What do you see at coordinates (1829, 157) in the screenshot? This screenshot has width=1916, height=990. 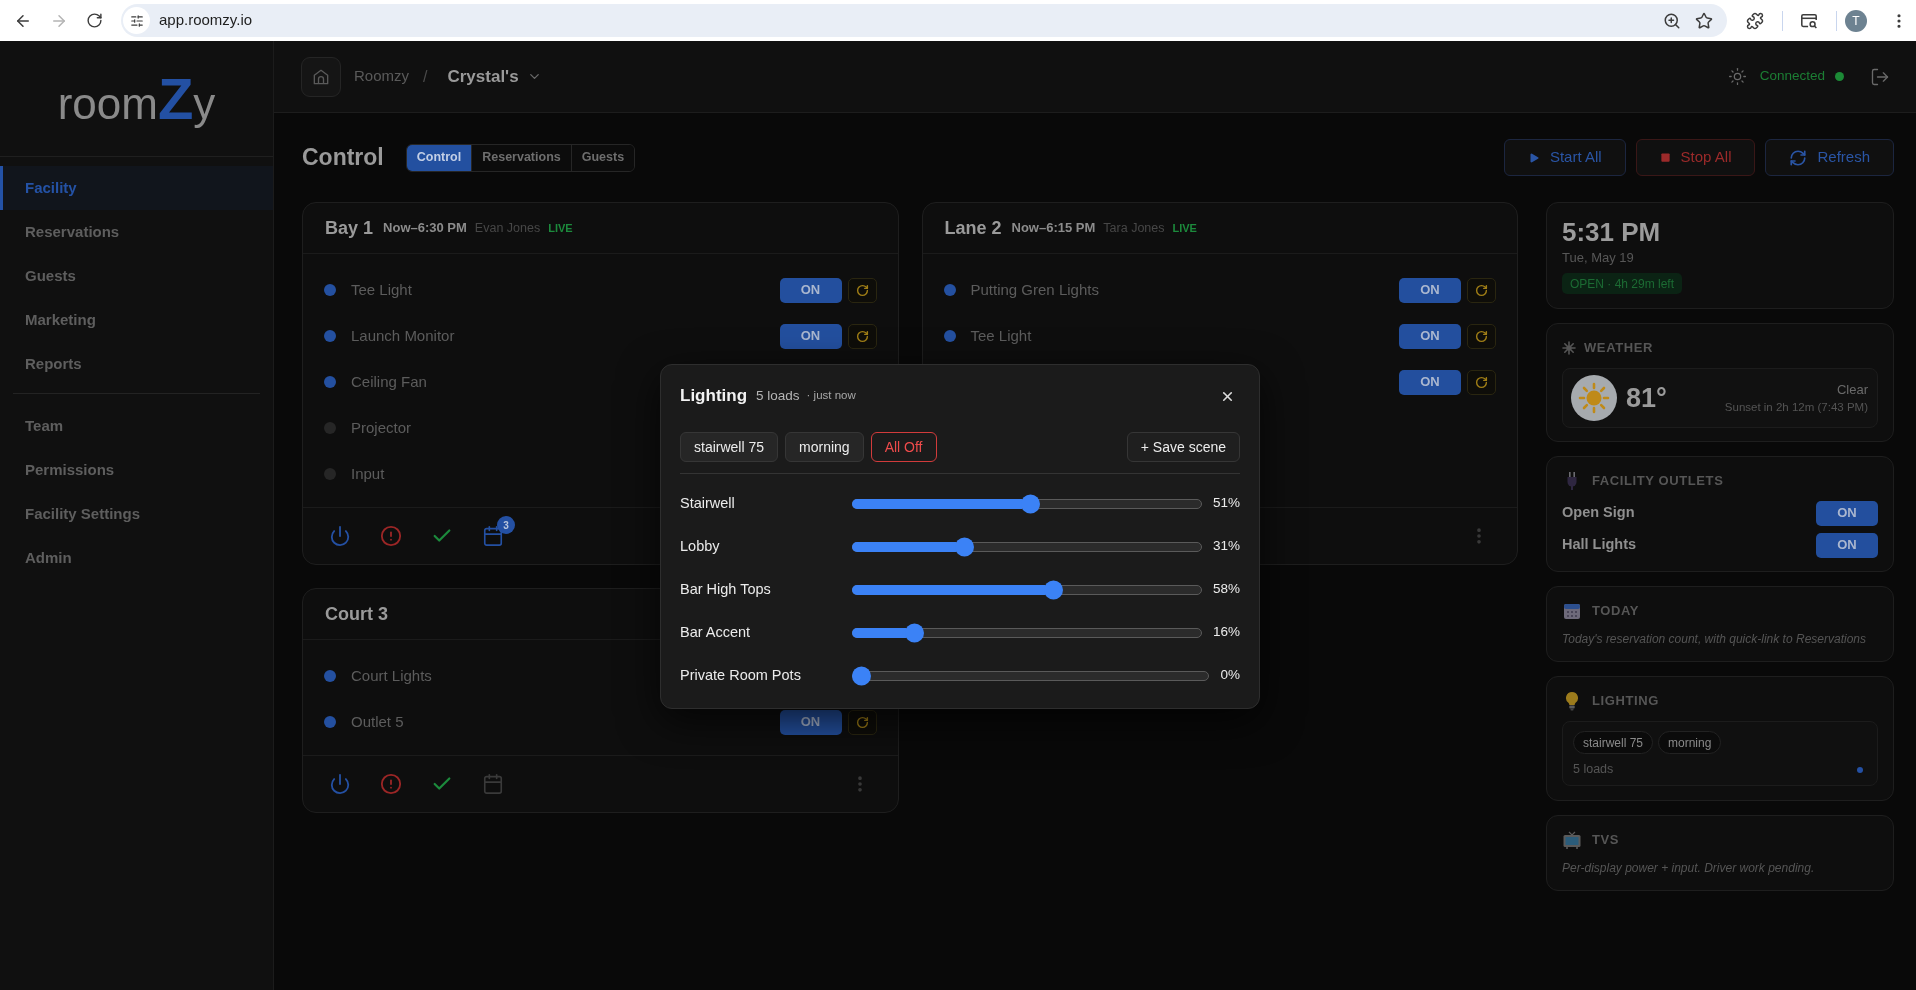 I see `action-button: Refresh` at bounding box center [1829, 157].